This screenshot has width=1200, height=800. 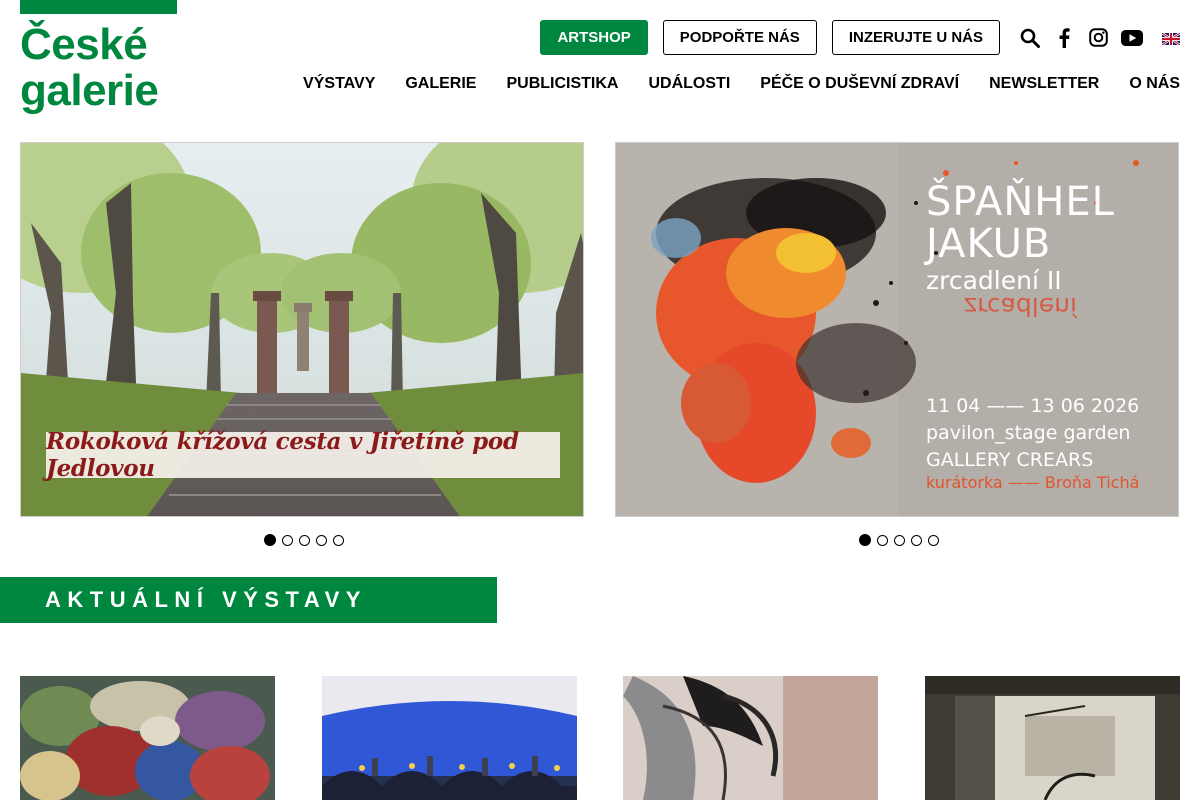 I want to click on support-us-button: PODPOŘTE NÁS, so click(x=739, y=37).